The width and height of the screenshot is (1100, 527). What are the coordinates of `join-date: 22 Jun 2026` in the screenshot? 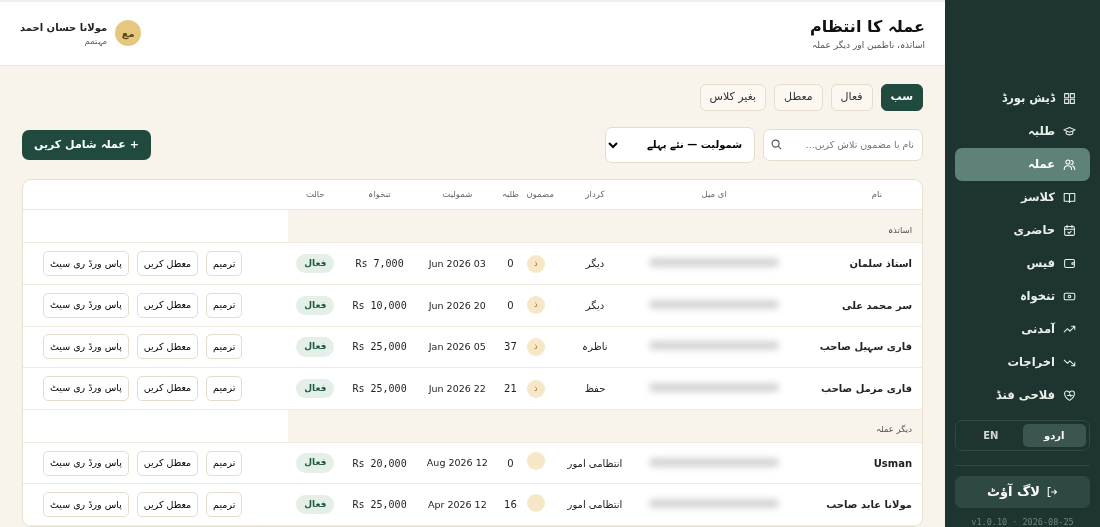 It's located at (457, 388).